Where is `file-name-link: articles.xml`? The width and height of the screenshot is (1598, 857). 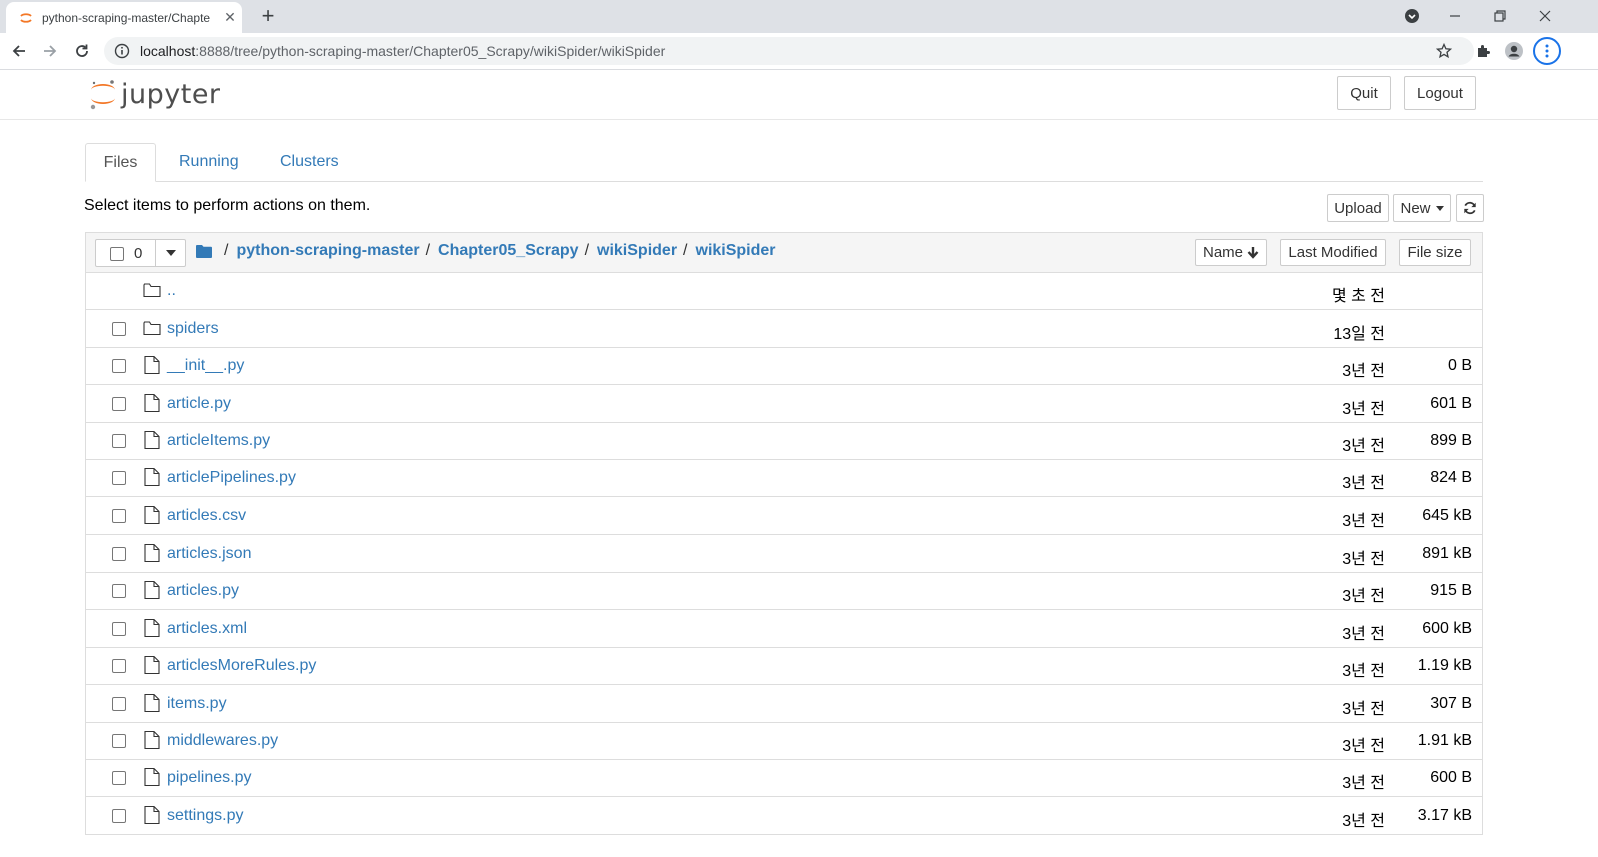 file-name-link: articles.xml is located at coordinates (207, 629).